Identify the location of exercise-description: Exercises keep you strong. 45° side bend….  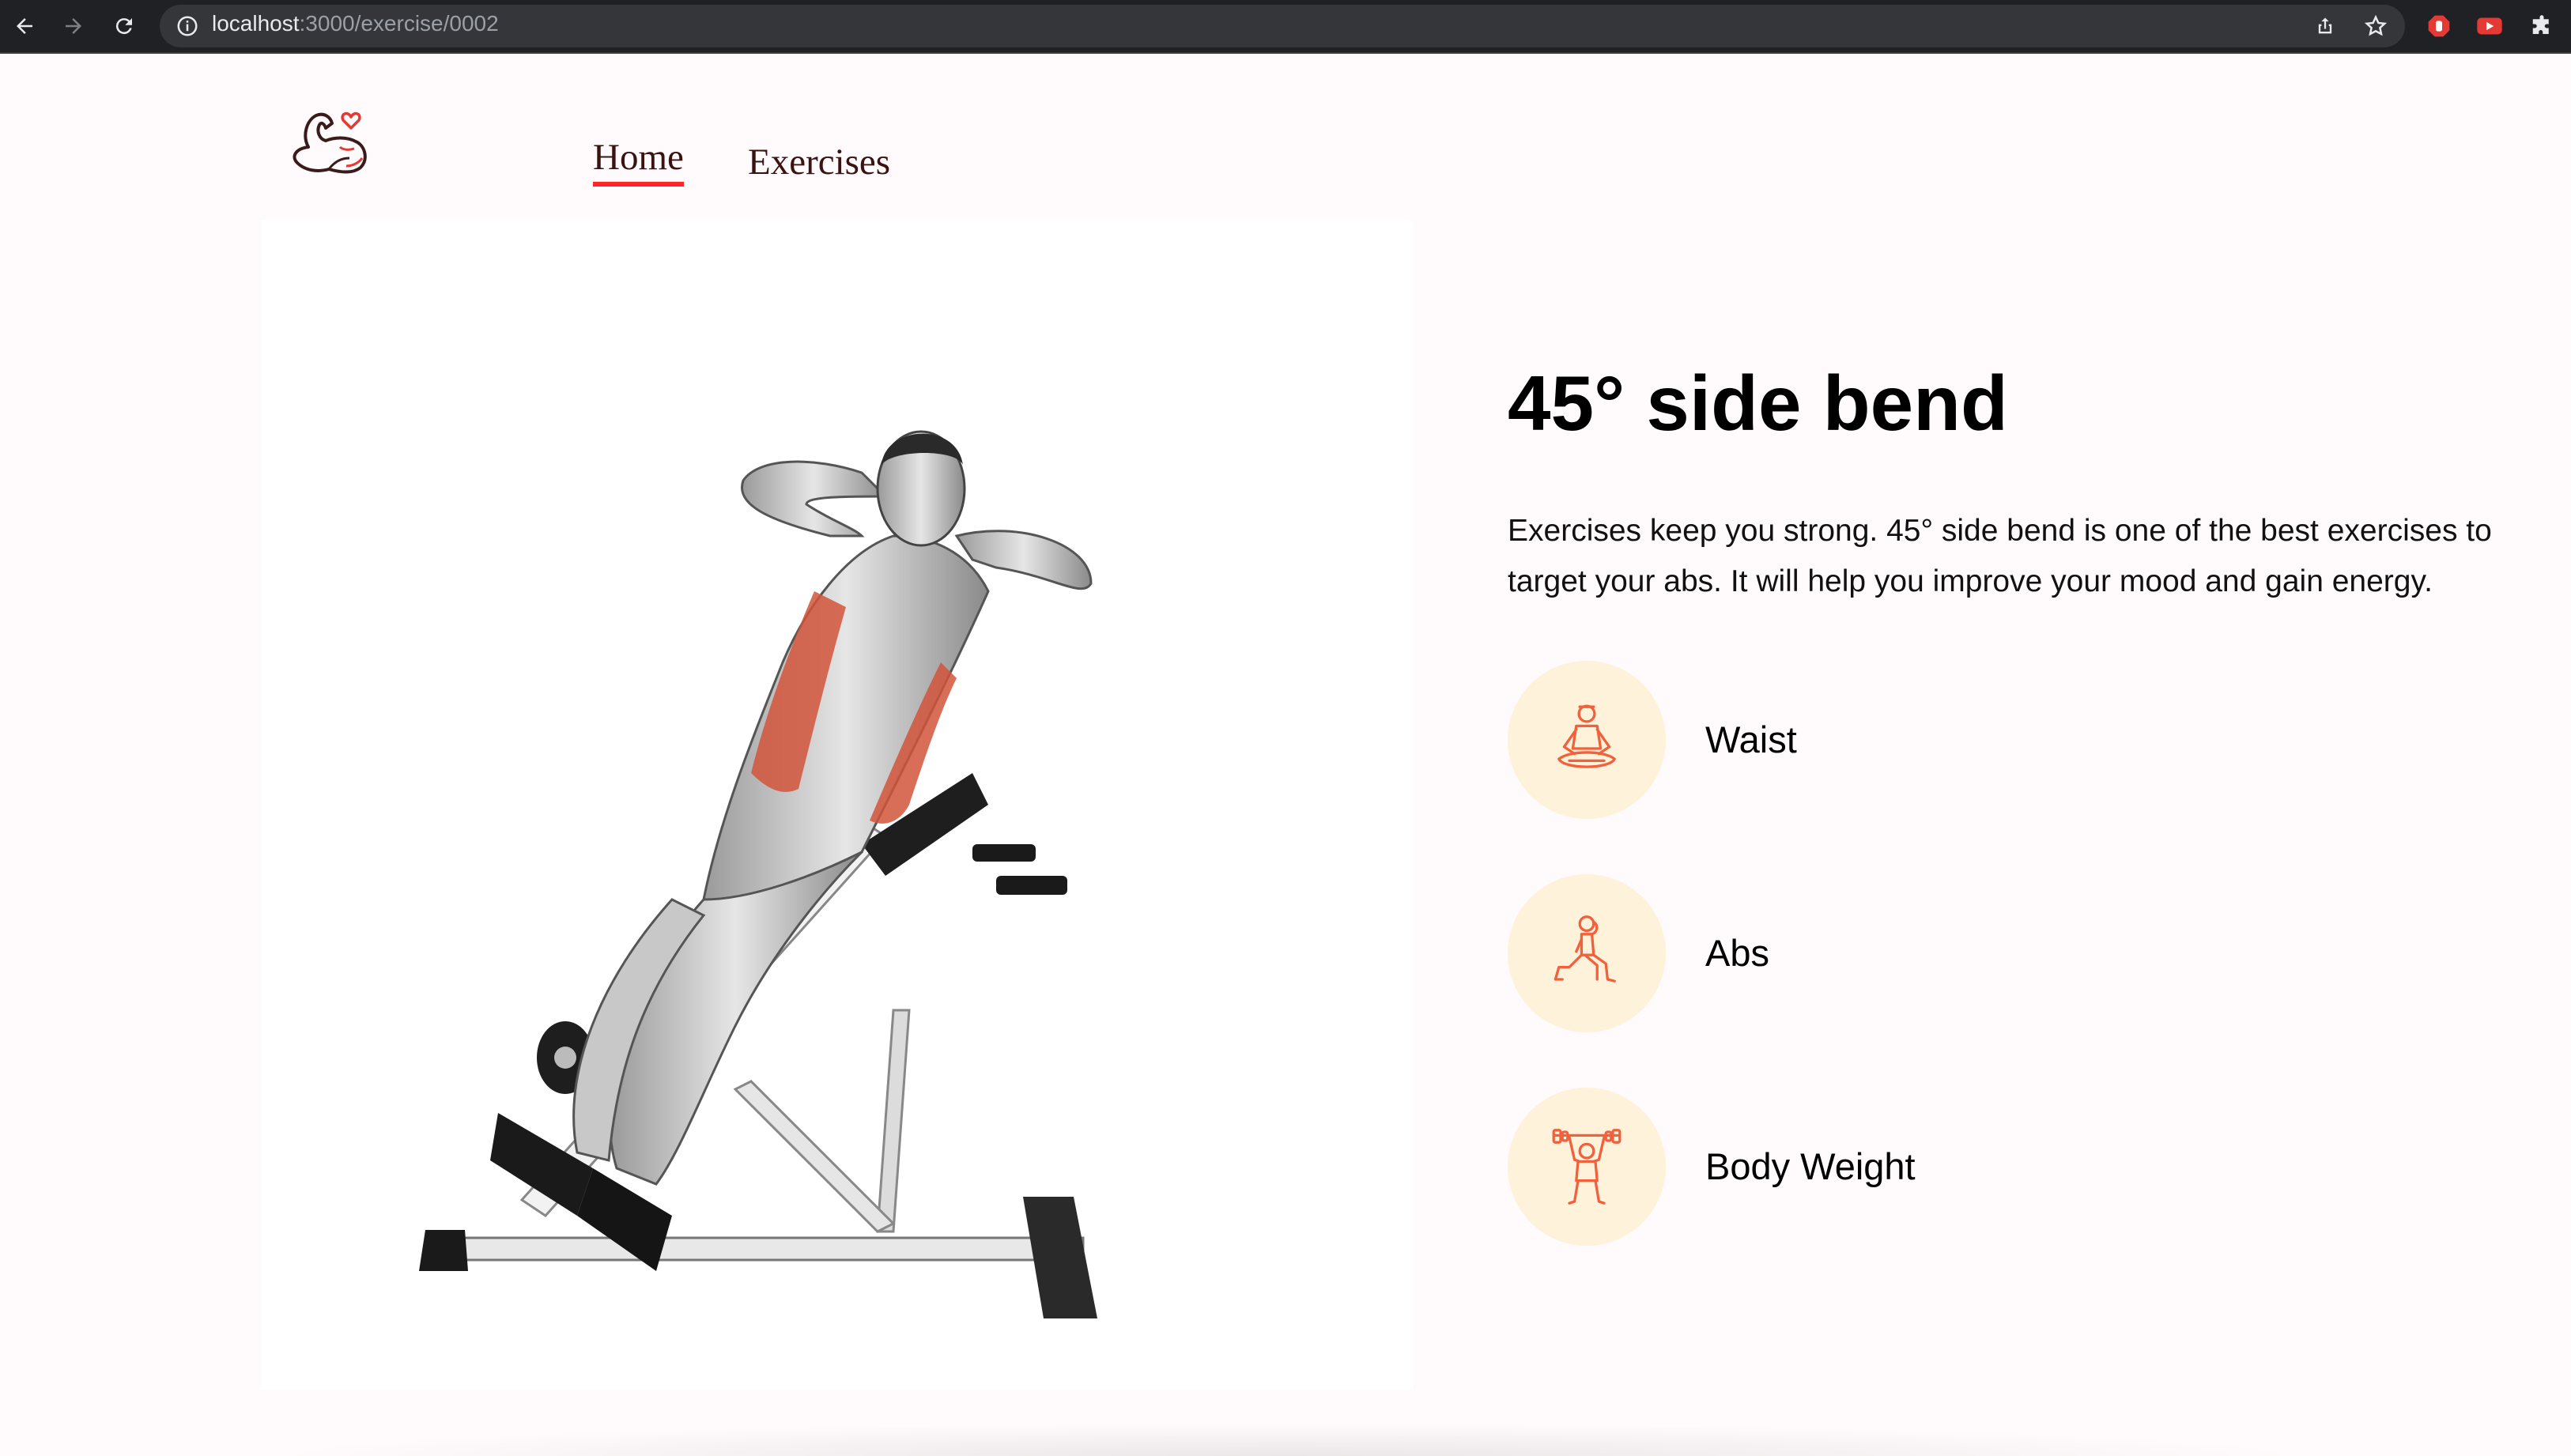
(2000, 556).